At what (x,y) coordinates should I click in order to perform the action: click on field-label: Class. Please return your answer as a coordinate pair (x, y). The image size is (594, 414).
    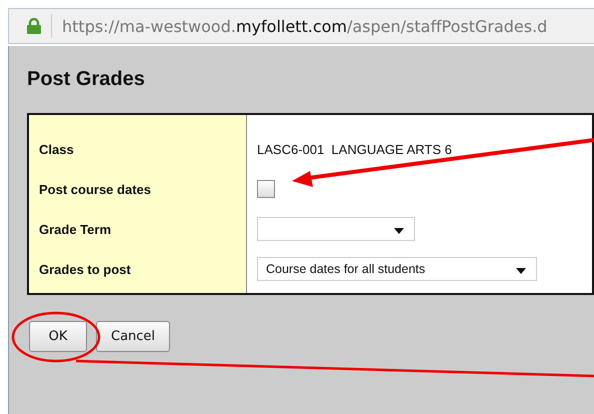
    Looking at the image, I should click on (56, 149).